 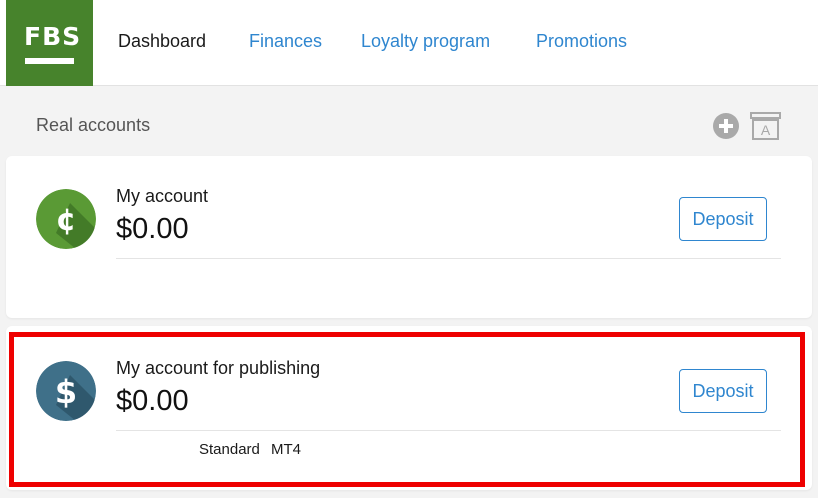 I want to click on svg-text: A, so click(x=766, y=130).